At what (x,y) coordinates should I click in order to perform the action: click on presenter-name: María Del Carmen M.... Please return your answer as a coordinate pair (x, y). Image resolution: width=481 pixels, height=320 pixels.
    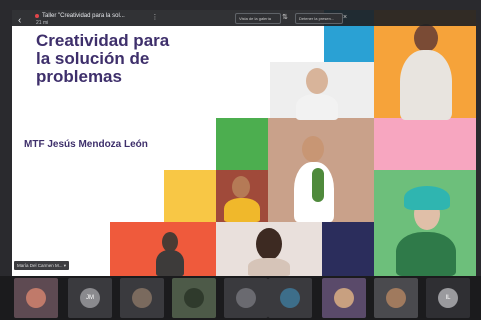
    Looking at the image, I should click on (40, 265).